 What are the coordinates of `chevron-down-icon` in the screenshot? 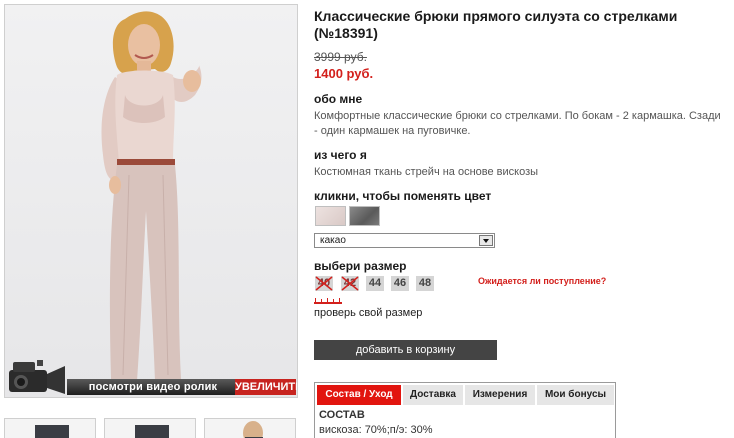 It's located at (486, 240).